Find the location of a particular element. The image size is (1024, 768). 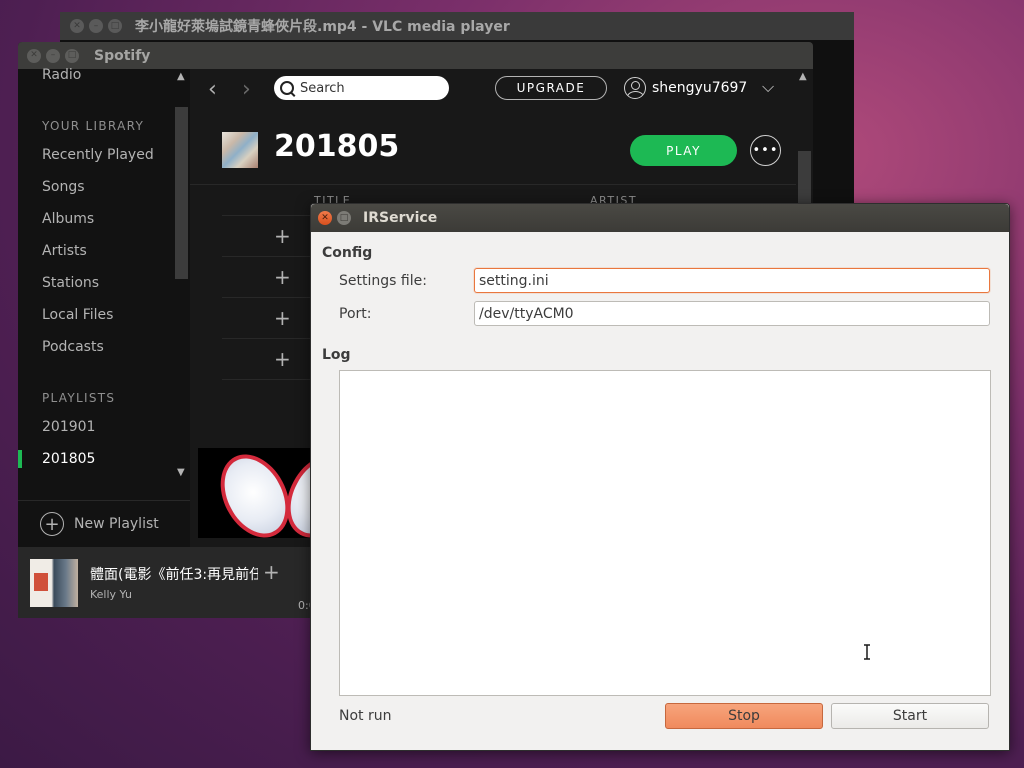

irservice-close-button: ✕ is located at coordinates (325, 218).